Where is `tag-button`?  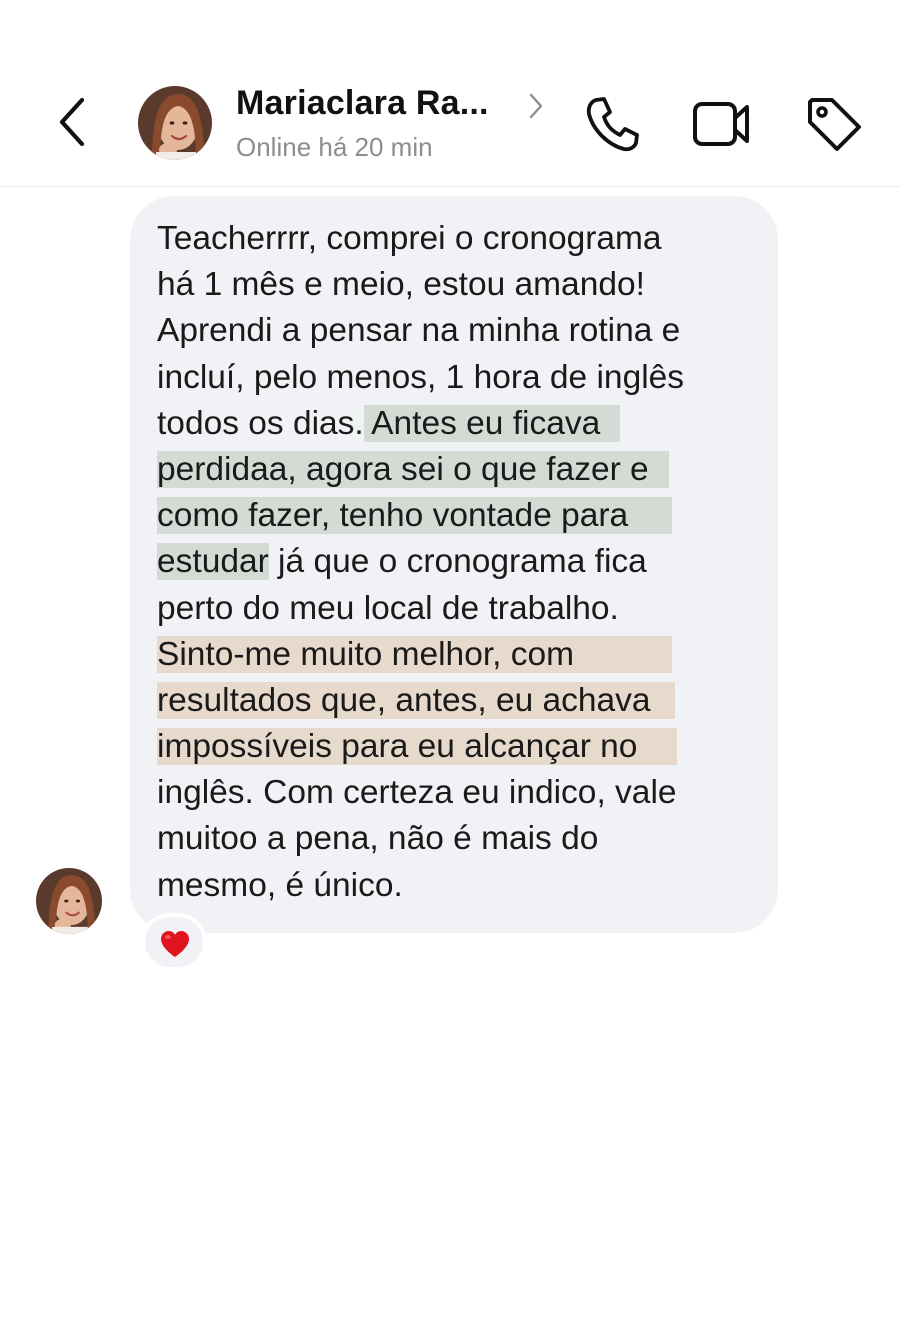 tag-button is located at coordinates (834, 124).